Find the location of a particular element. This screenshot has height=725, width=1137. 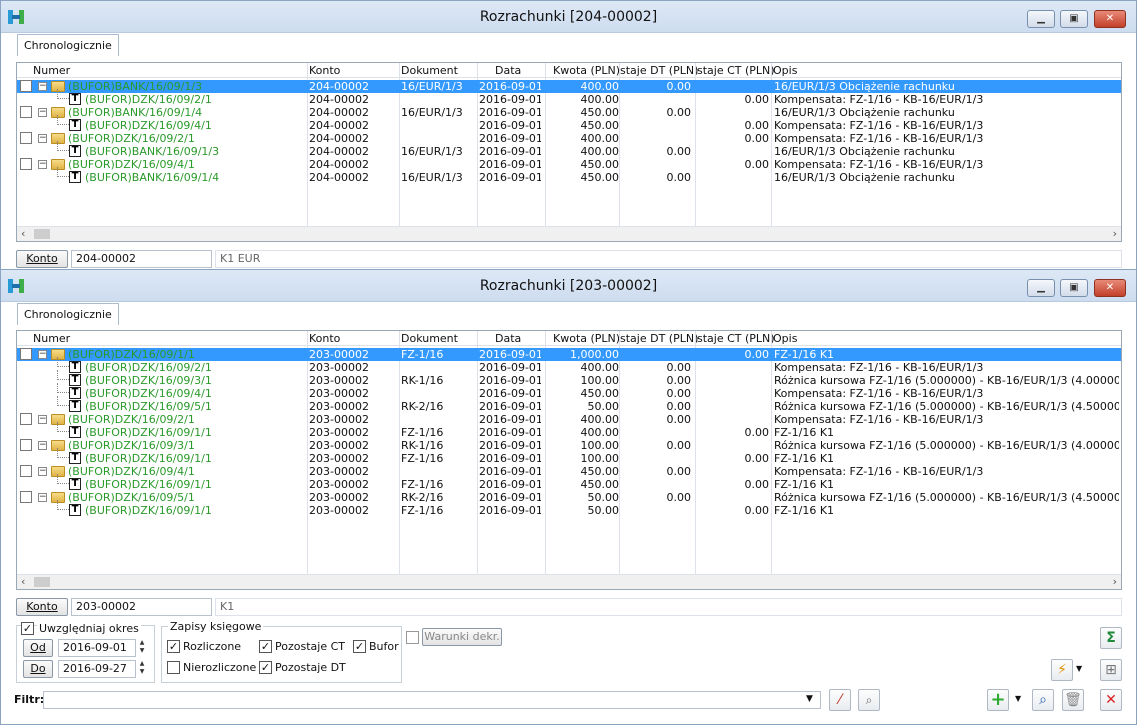

filter-input is located at coordinates (432, 700).